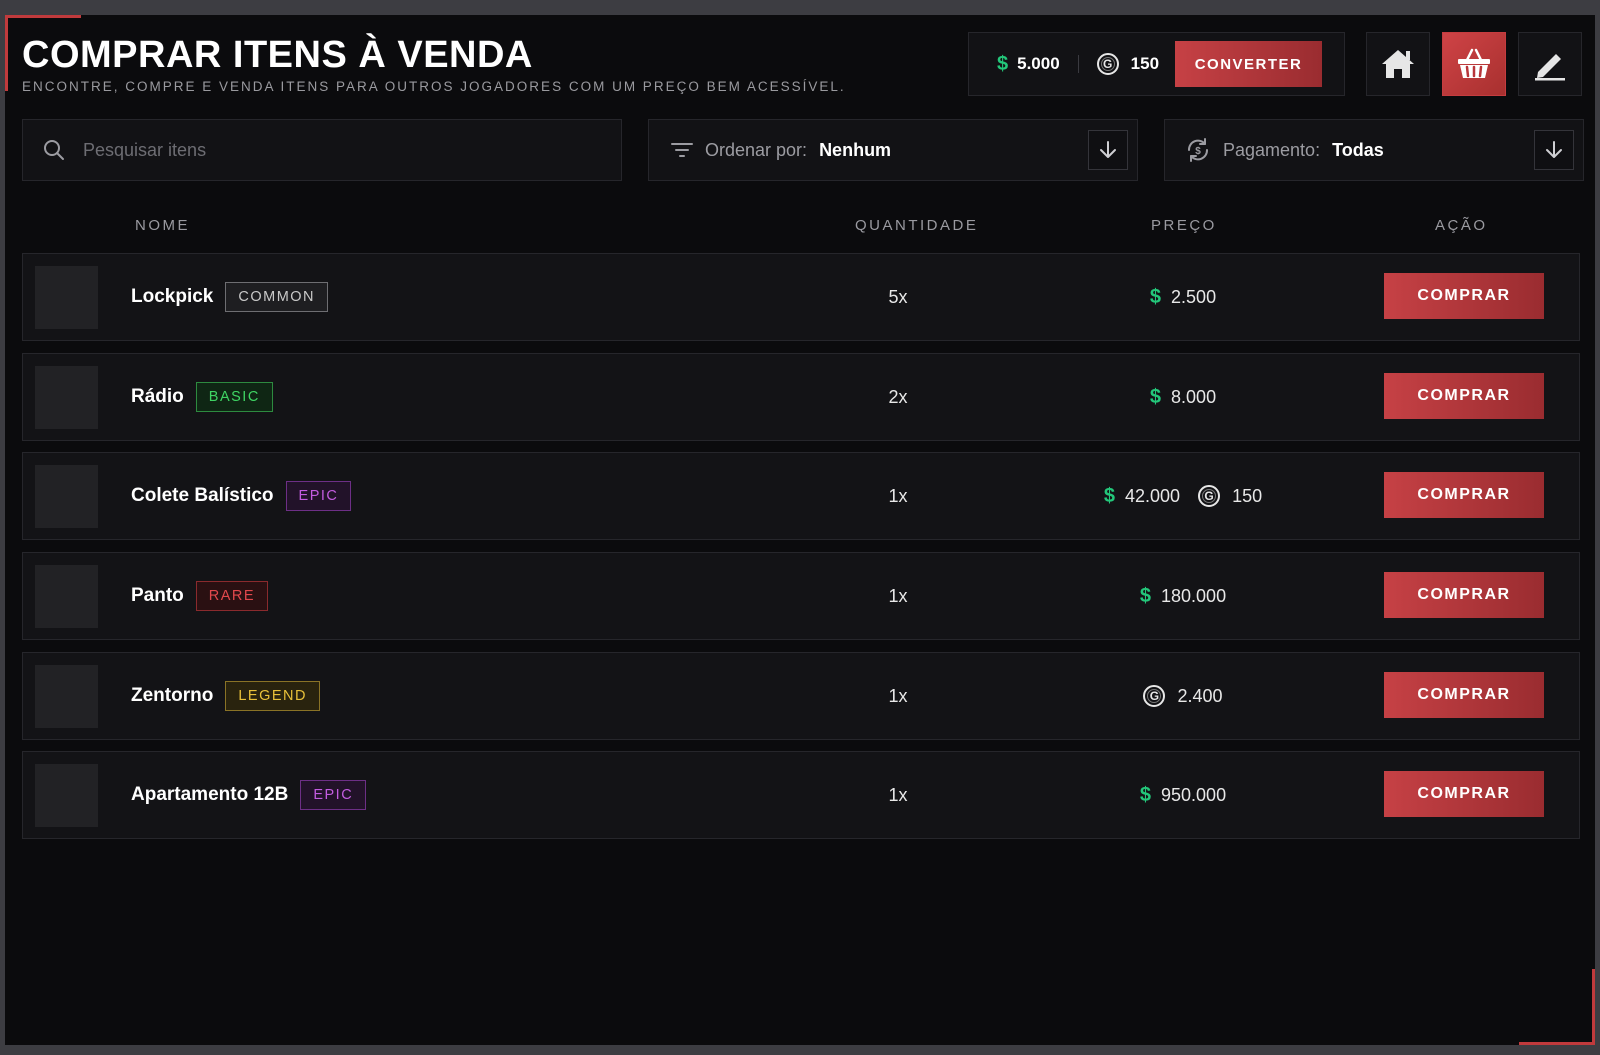  What do you see at coordinates (1272, 149) in the screenshot?
I see `payment-label: Pagamento:` at bounding box center [1272, 149].